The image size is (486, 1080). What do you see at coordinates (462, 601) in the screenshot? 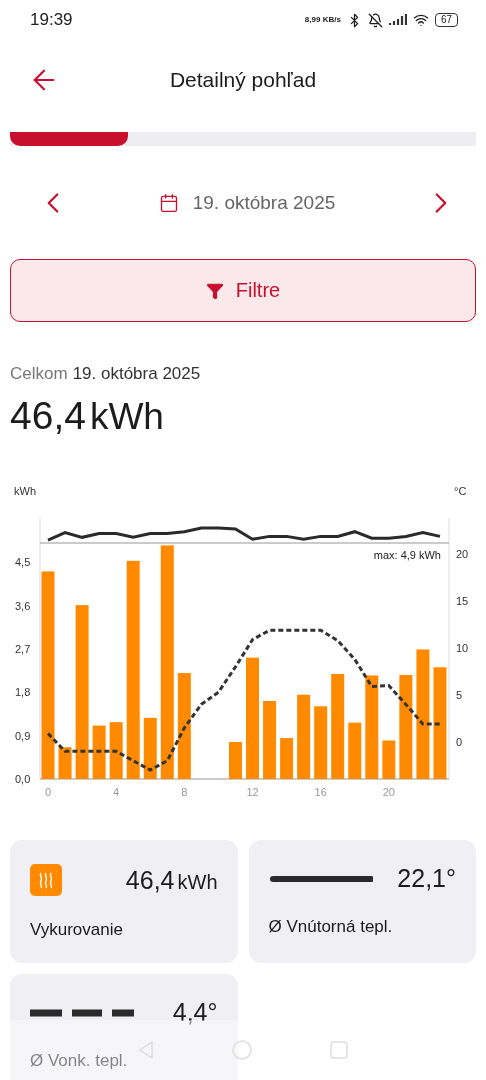
I see `axis-tick-label: 15` at bounding box center [462, 601].